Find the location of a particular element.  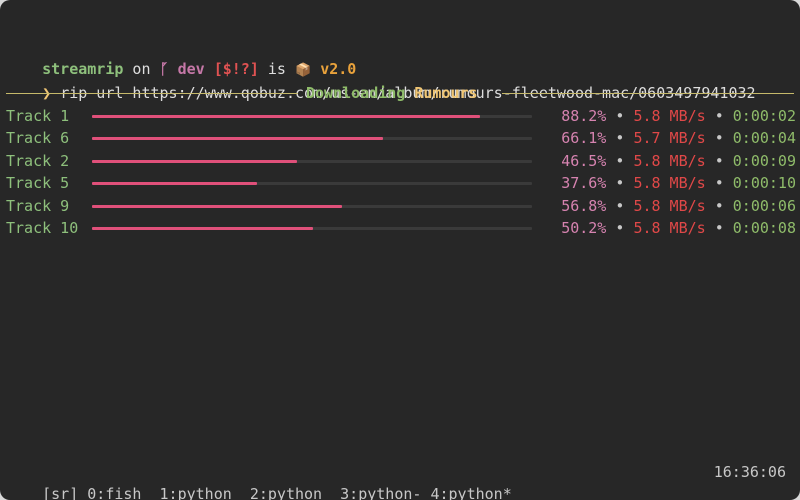

track-eta: 0:00:08 is located at coordinates (764, 228).